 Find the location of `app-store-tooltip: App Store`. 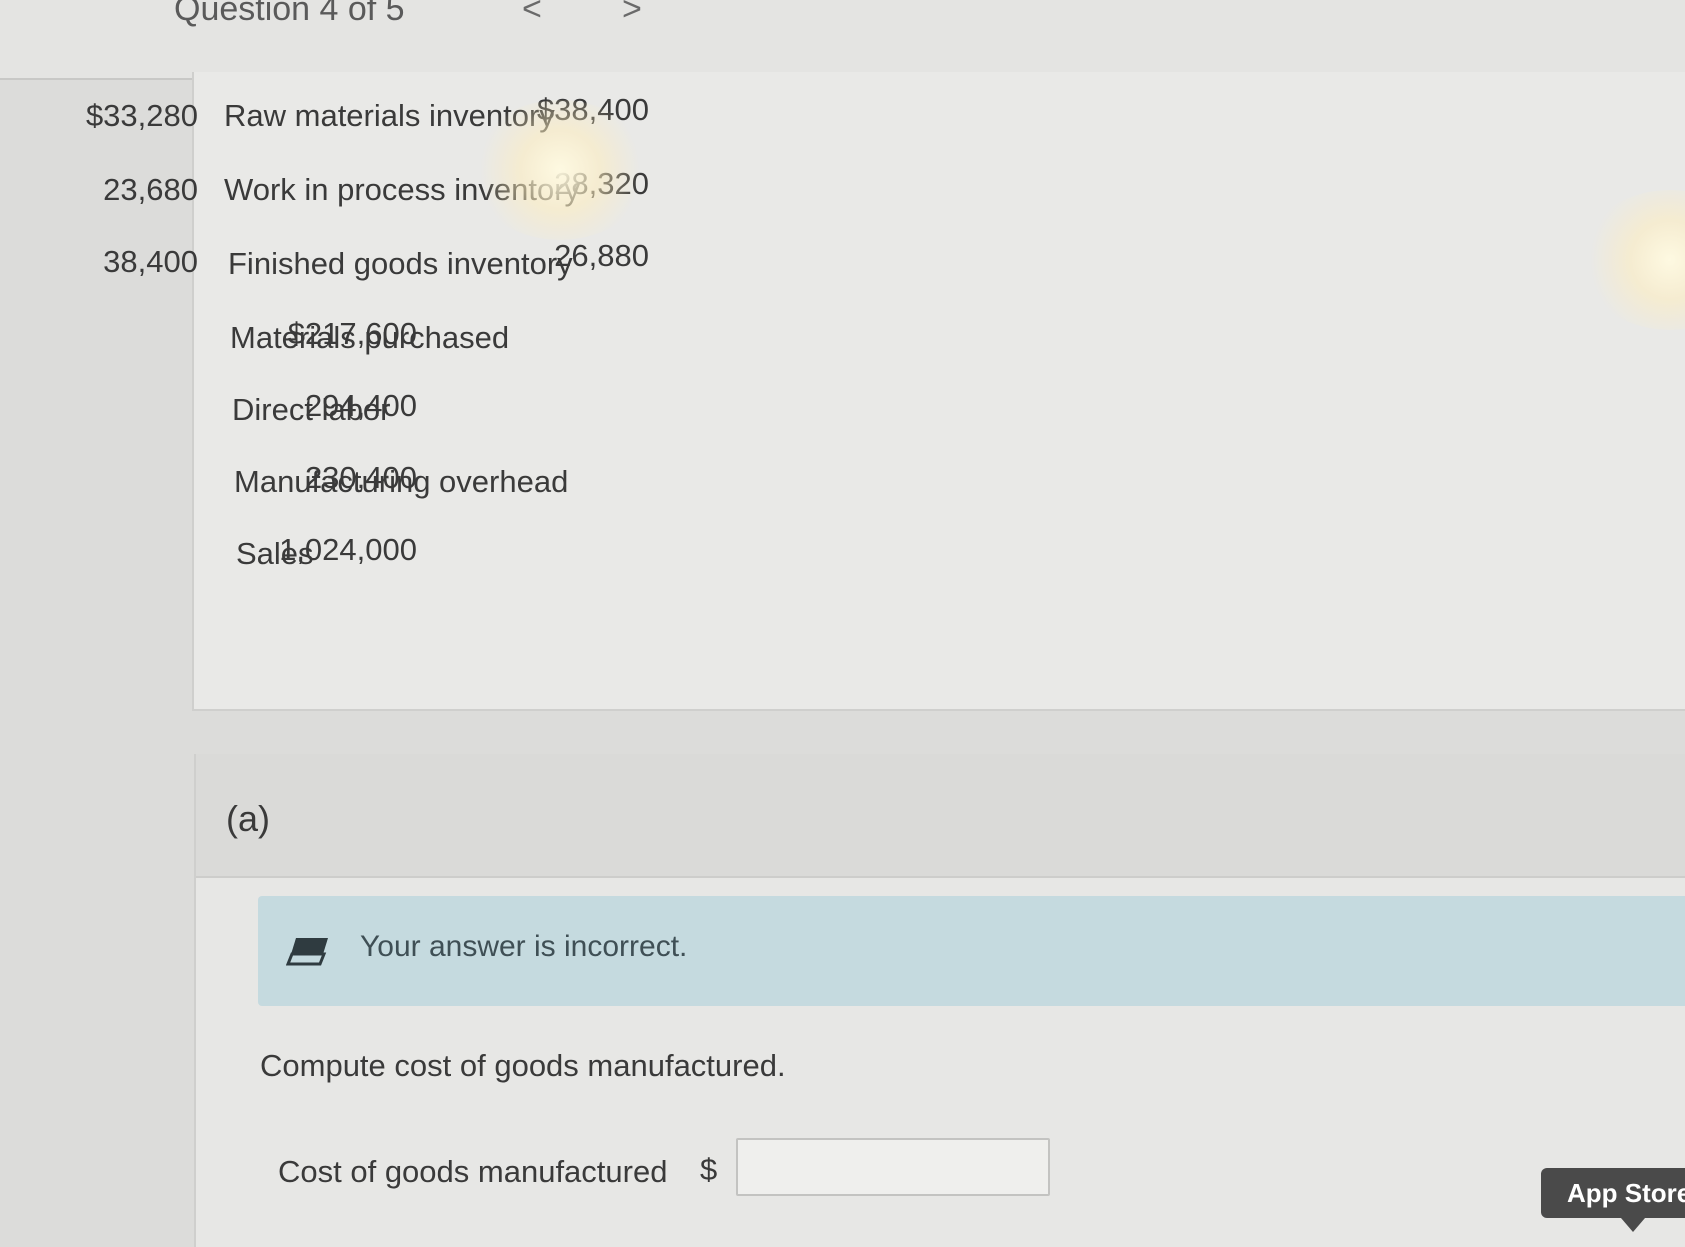

app-store-tooltip: App Store is located at coordinates (1613, 1200).